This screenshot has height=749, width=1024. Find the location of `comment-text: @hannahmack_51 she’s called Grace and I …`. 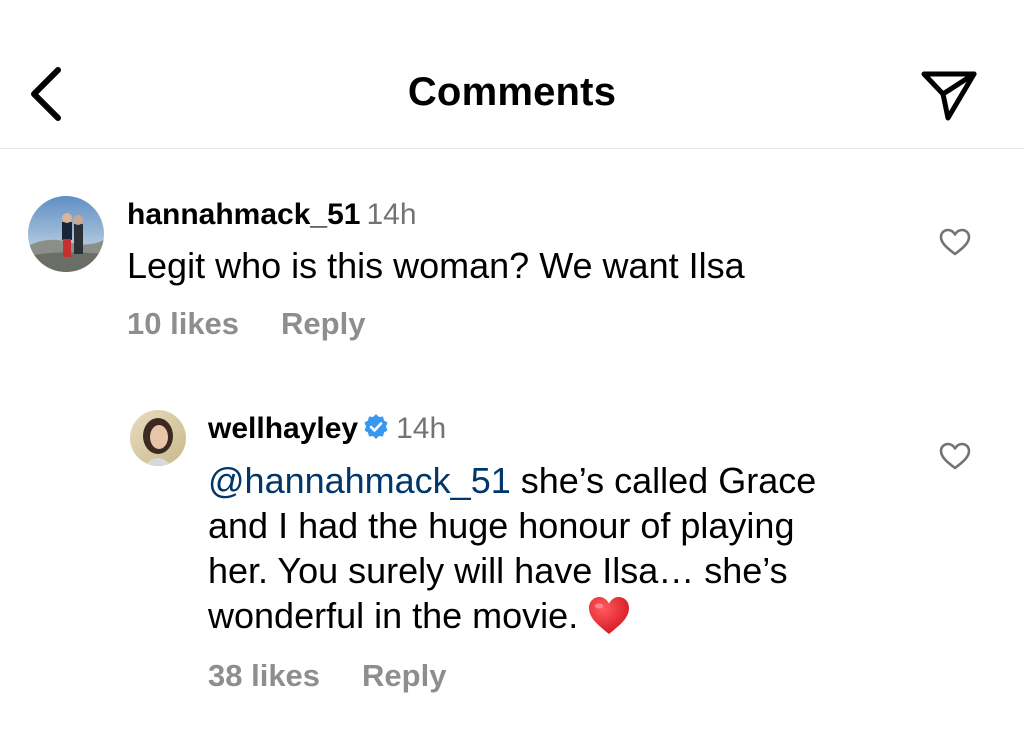

comment-text: @hannahmack_51 she’s called Grace and I … is located at coordinates (512, 548).